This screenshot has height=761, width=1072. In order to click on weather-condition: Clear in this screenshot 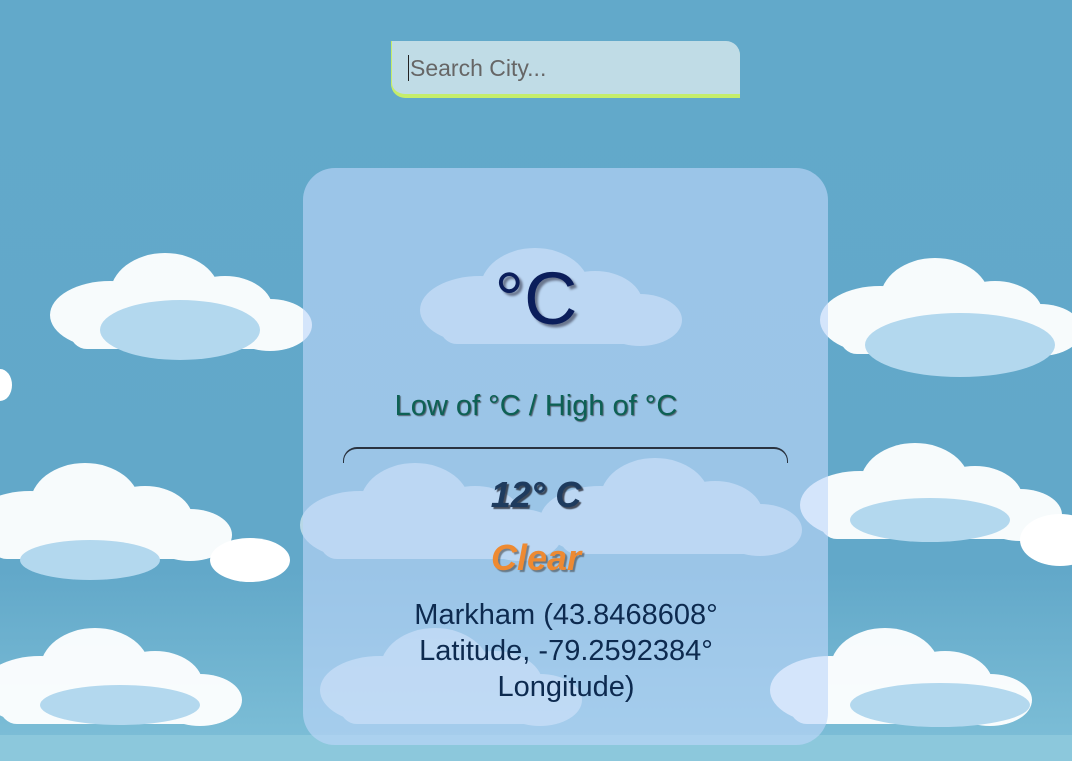, I will do `click(536, 557)`.